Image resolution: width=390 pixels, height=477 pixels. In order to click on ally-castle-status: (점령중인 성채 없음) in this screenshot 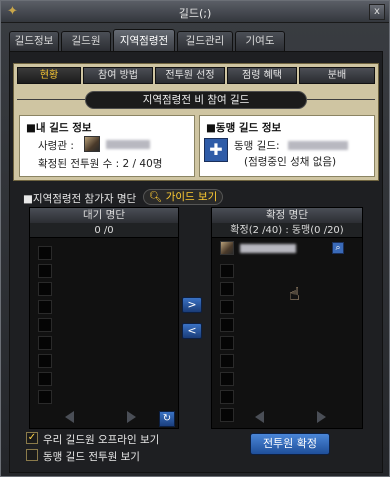, I will do `click(290, 162)`.